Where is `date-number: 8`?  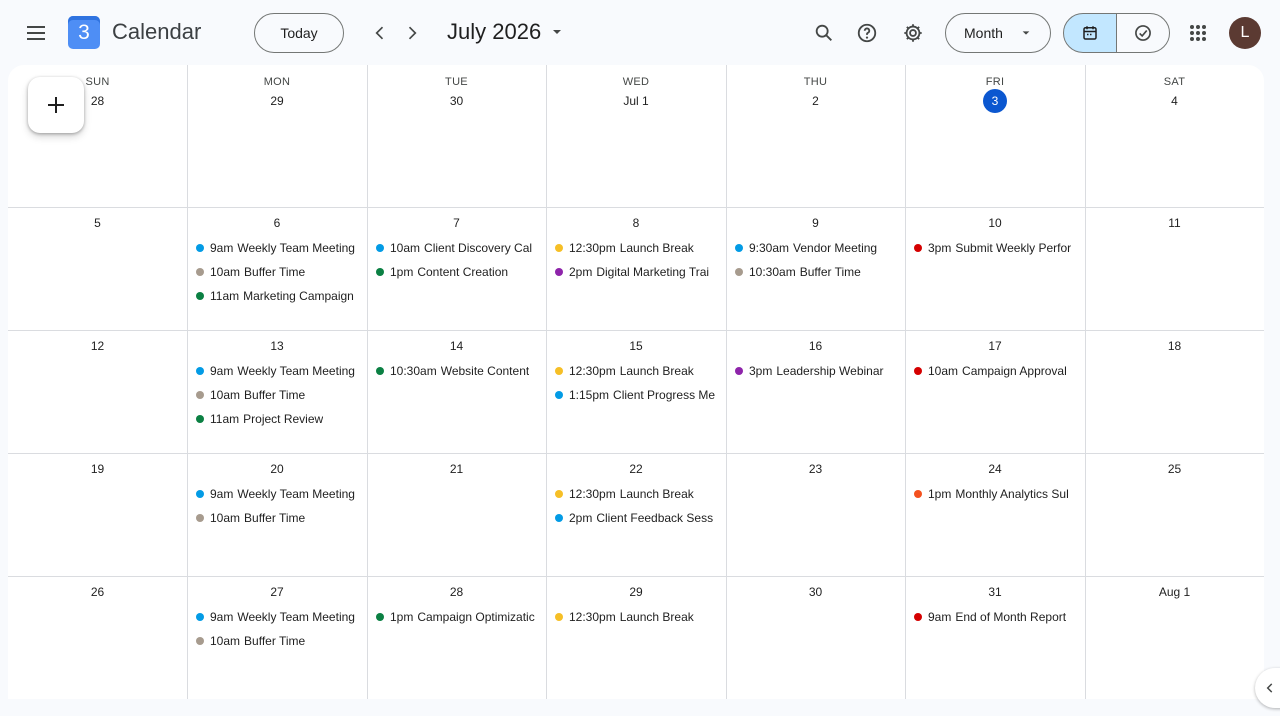
date-number: 8 is located at coordinates (636, 223).